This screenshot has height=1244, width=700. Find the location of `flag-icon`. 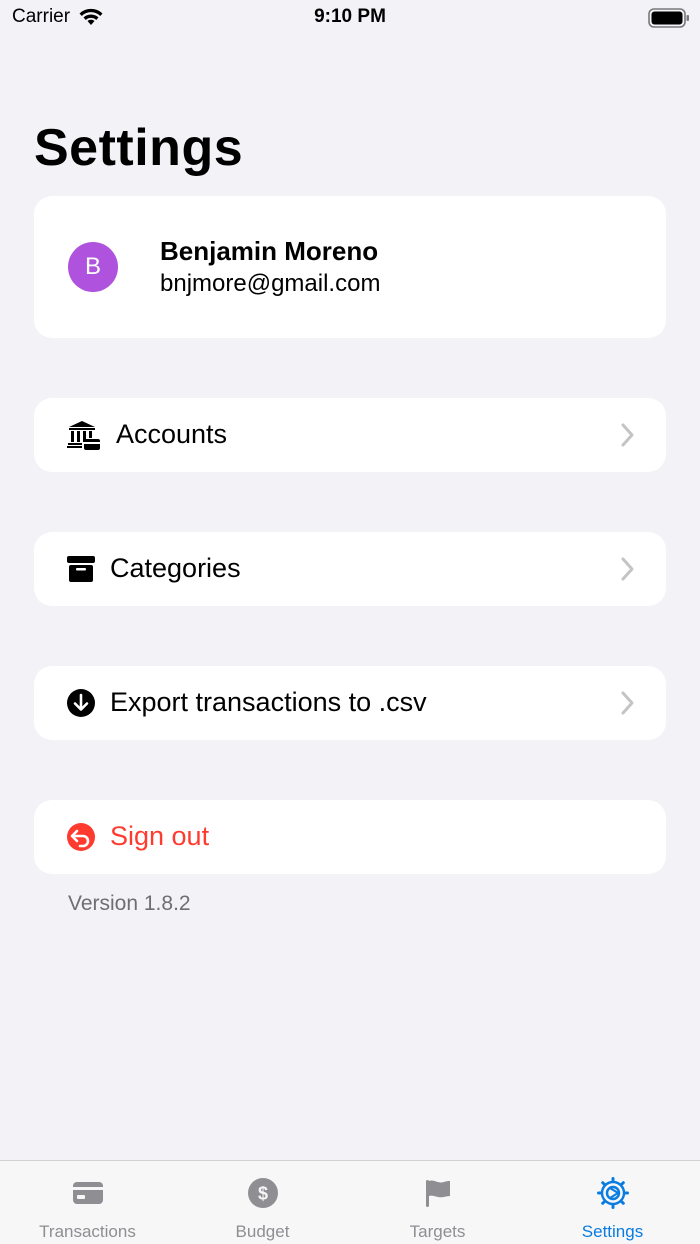

flag-icon is located at coordinates (438, 1193).